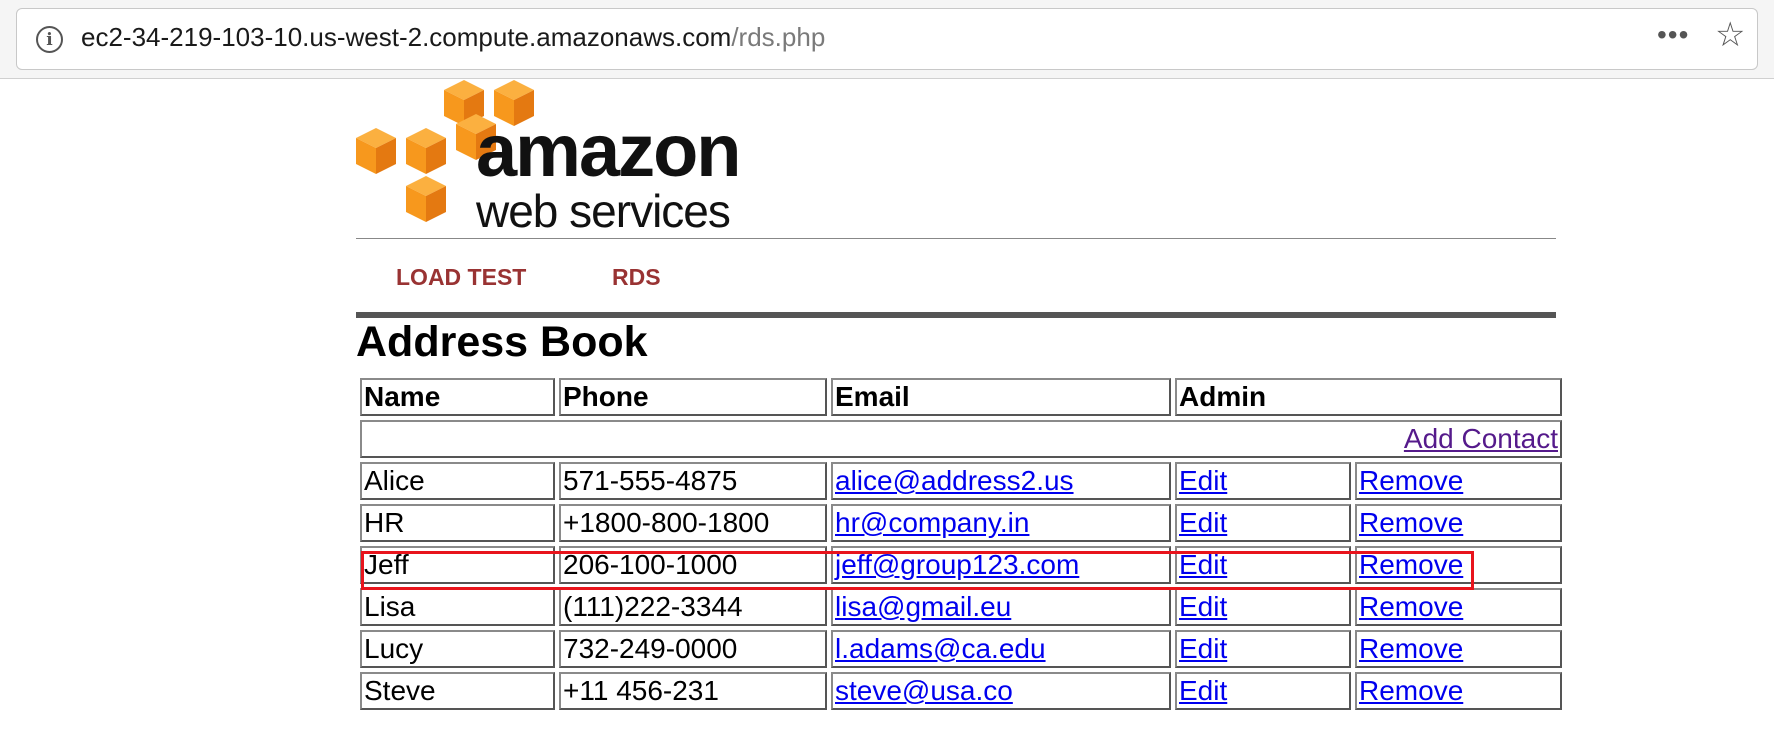 The width and height of the screenshot is (1774, 756). I want to click on header-phone: Phone, so click(693, 397).